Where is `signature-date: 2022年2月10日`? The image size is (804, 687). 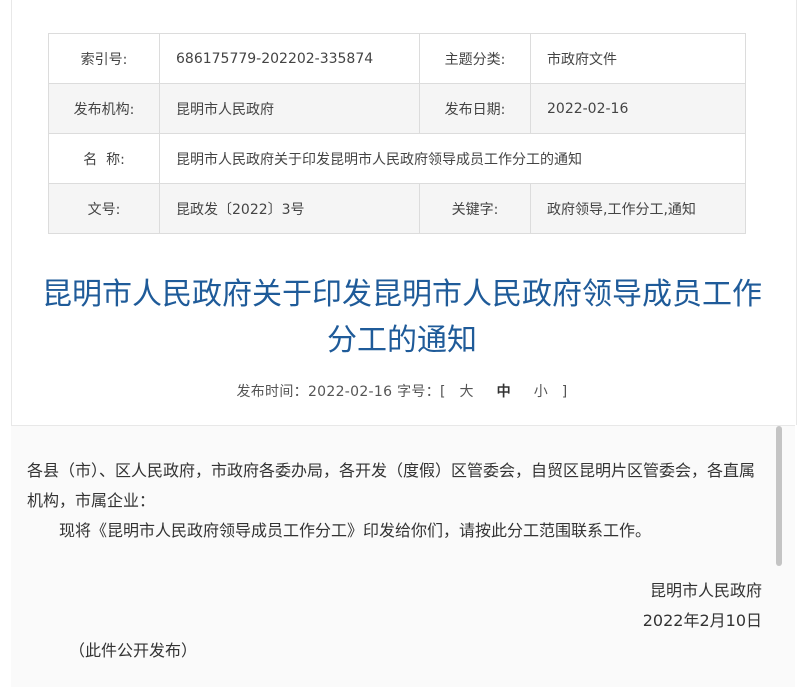 signature-date: 2022年2月10日 is located at coordinates (702, 620).